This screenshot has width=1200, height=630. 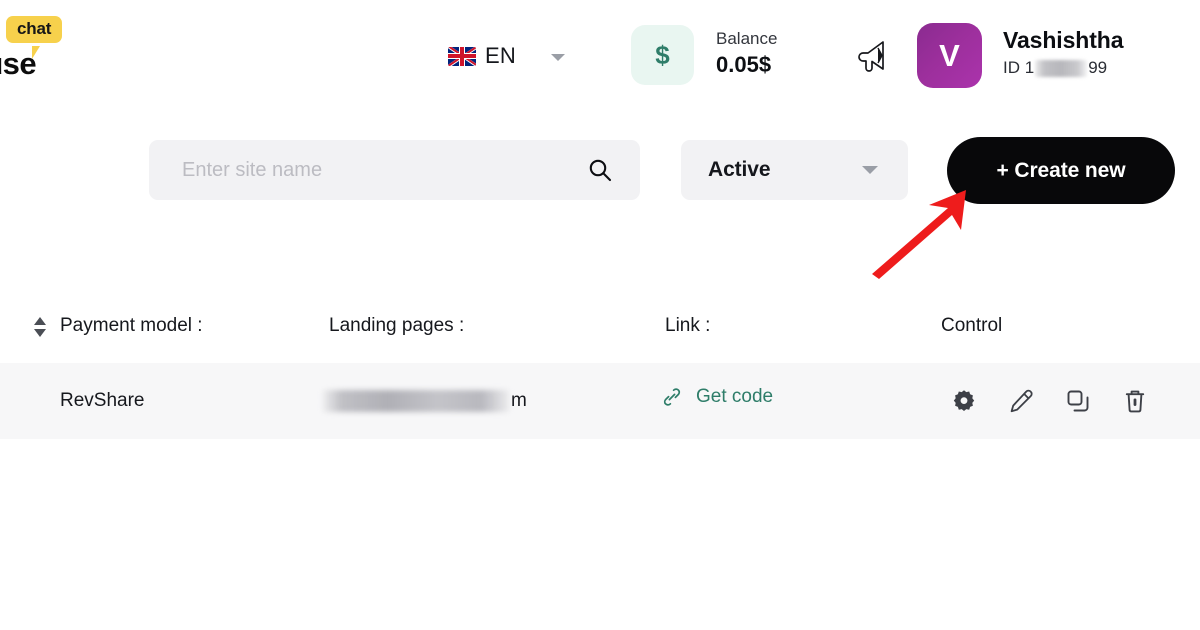 I want to click on megaphone-icon, so click(x=875, y=55).